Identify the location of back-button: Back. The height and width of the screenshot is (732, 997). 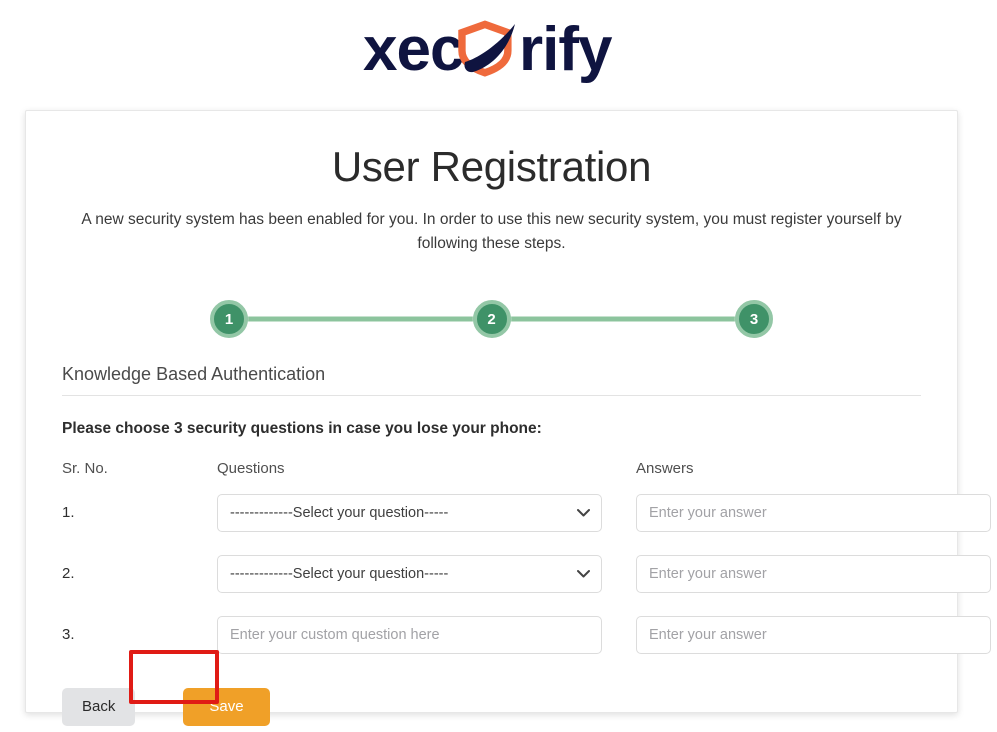
(99, 707).